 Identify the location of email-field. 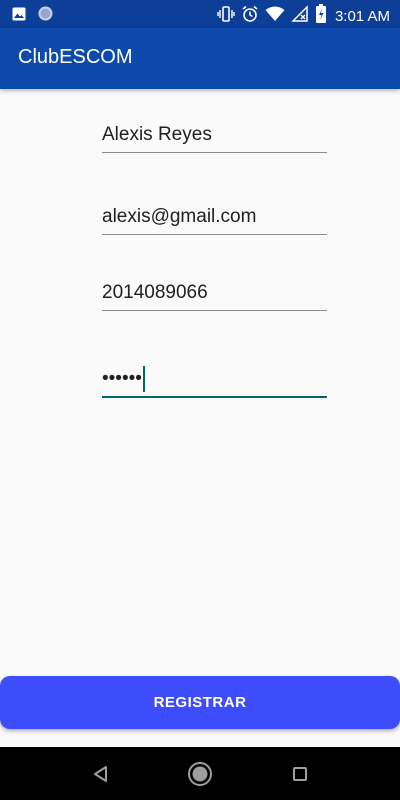
(214, 220).